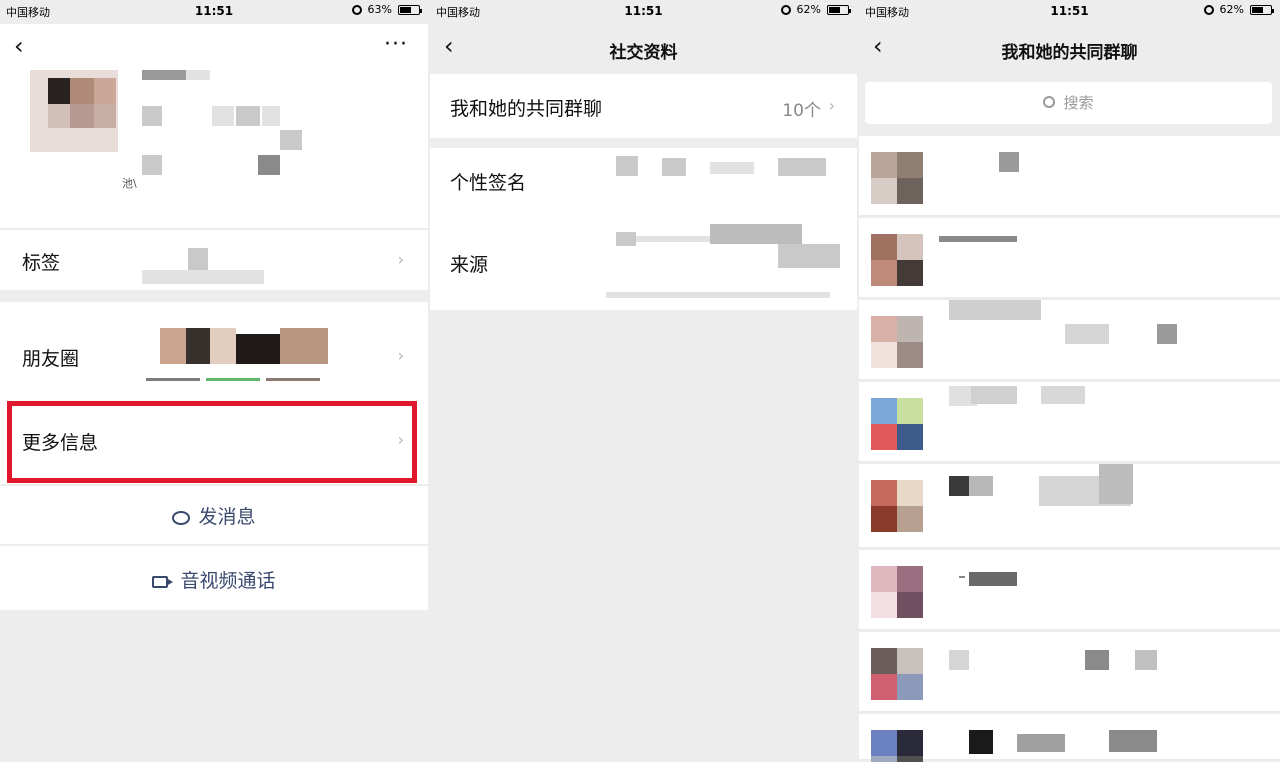 This screenshot has width=1280, height=762. I want to click on highlight-box, so click(212, 442).